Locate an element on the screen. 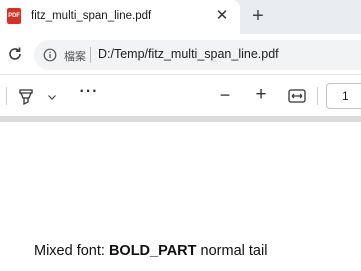  tab-pdf: PDF fitz_multi_span_line.pdf ✕ is located at coordinates (120, 17).